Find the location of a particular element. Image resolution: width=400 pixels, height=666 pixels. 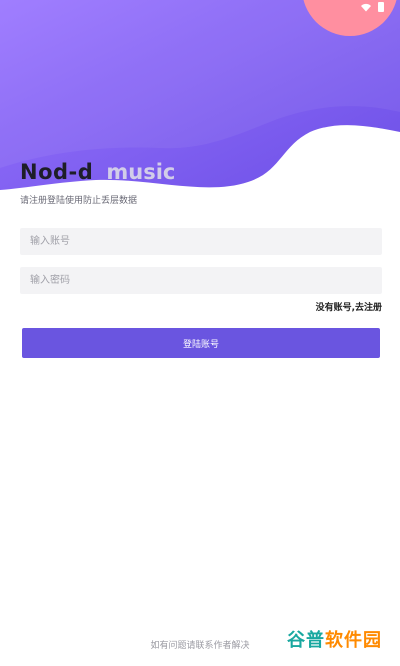

login-button: 登陆账号 is located at coordinates (201, 343).